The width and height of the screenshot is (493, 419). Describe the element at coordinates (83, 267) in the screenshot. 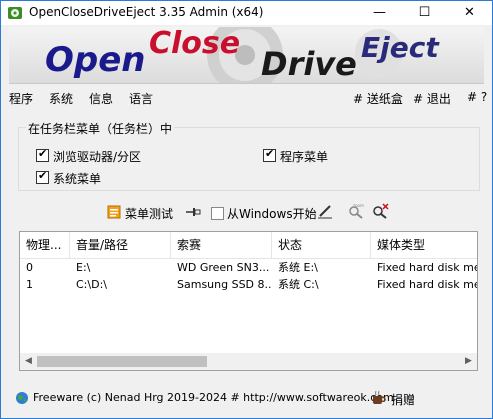

I see `cell-volume: E:\` at that location.